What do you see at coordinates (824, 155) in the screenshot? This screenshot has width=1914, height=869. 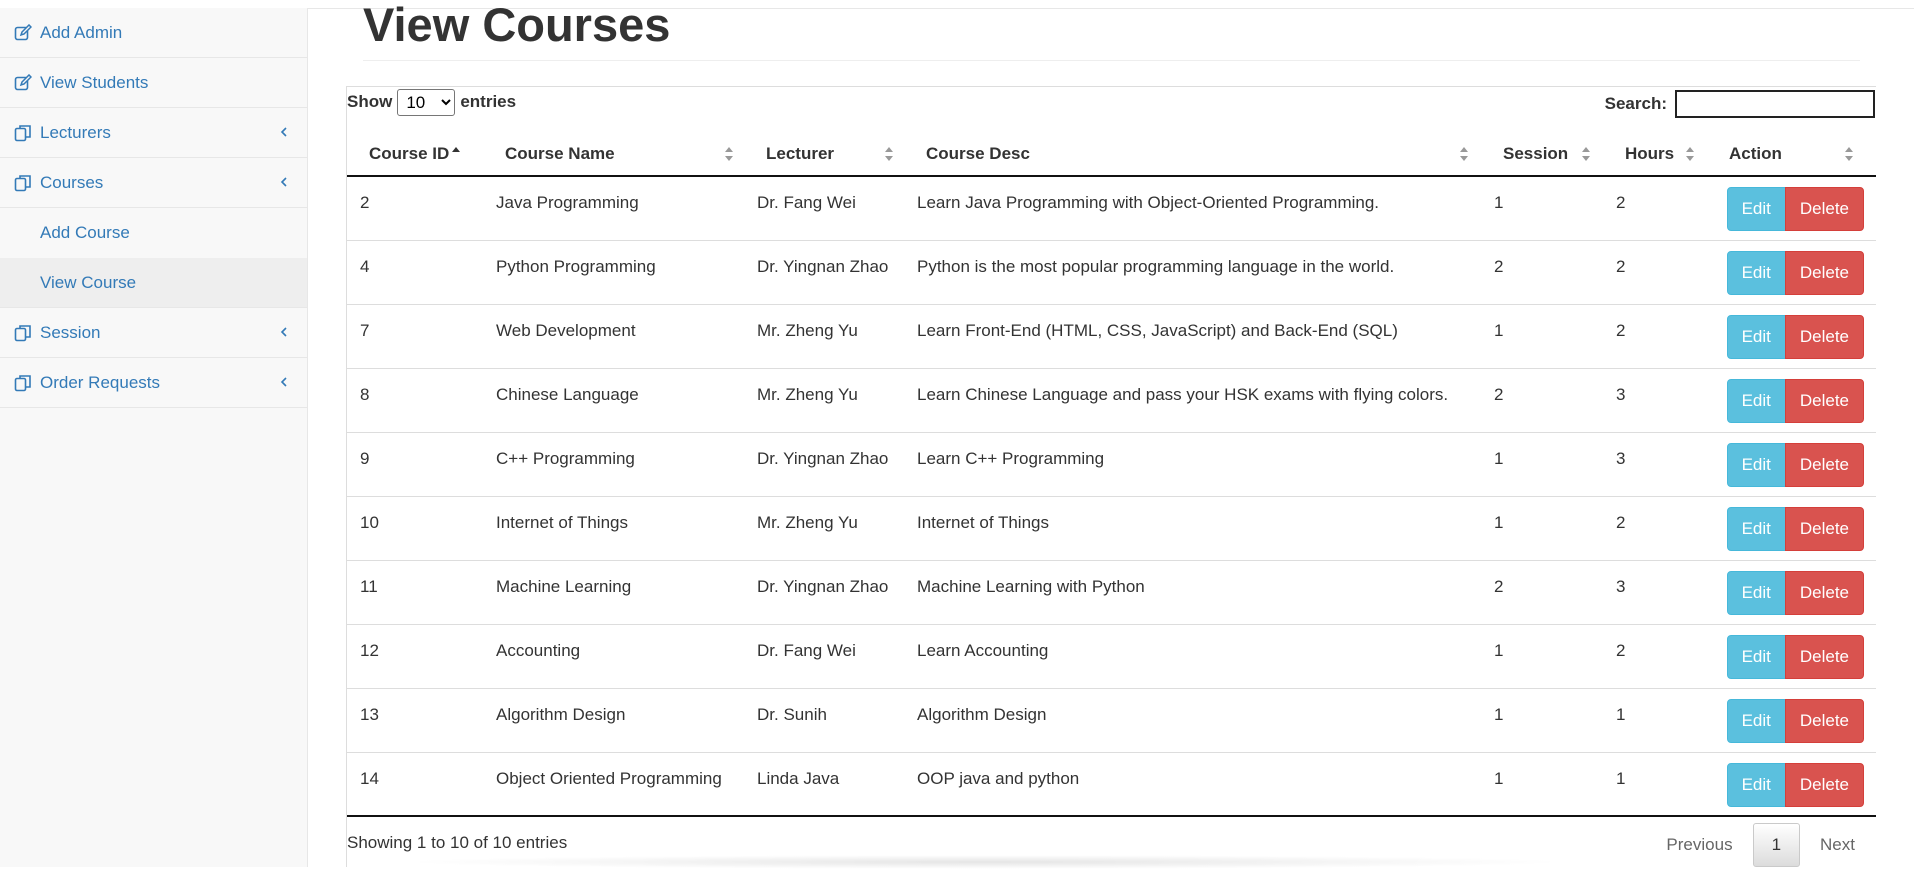 I see `column-header-lecturer: Lecturer` at bounding box center [824, 155].